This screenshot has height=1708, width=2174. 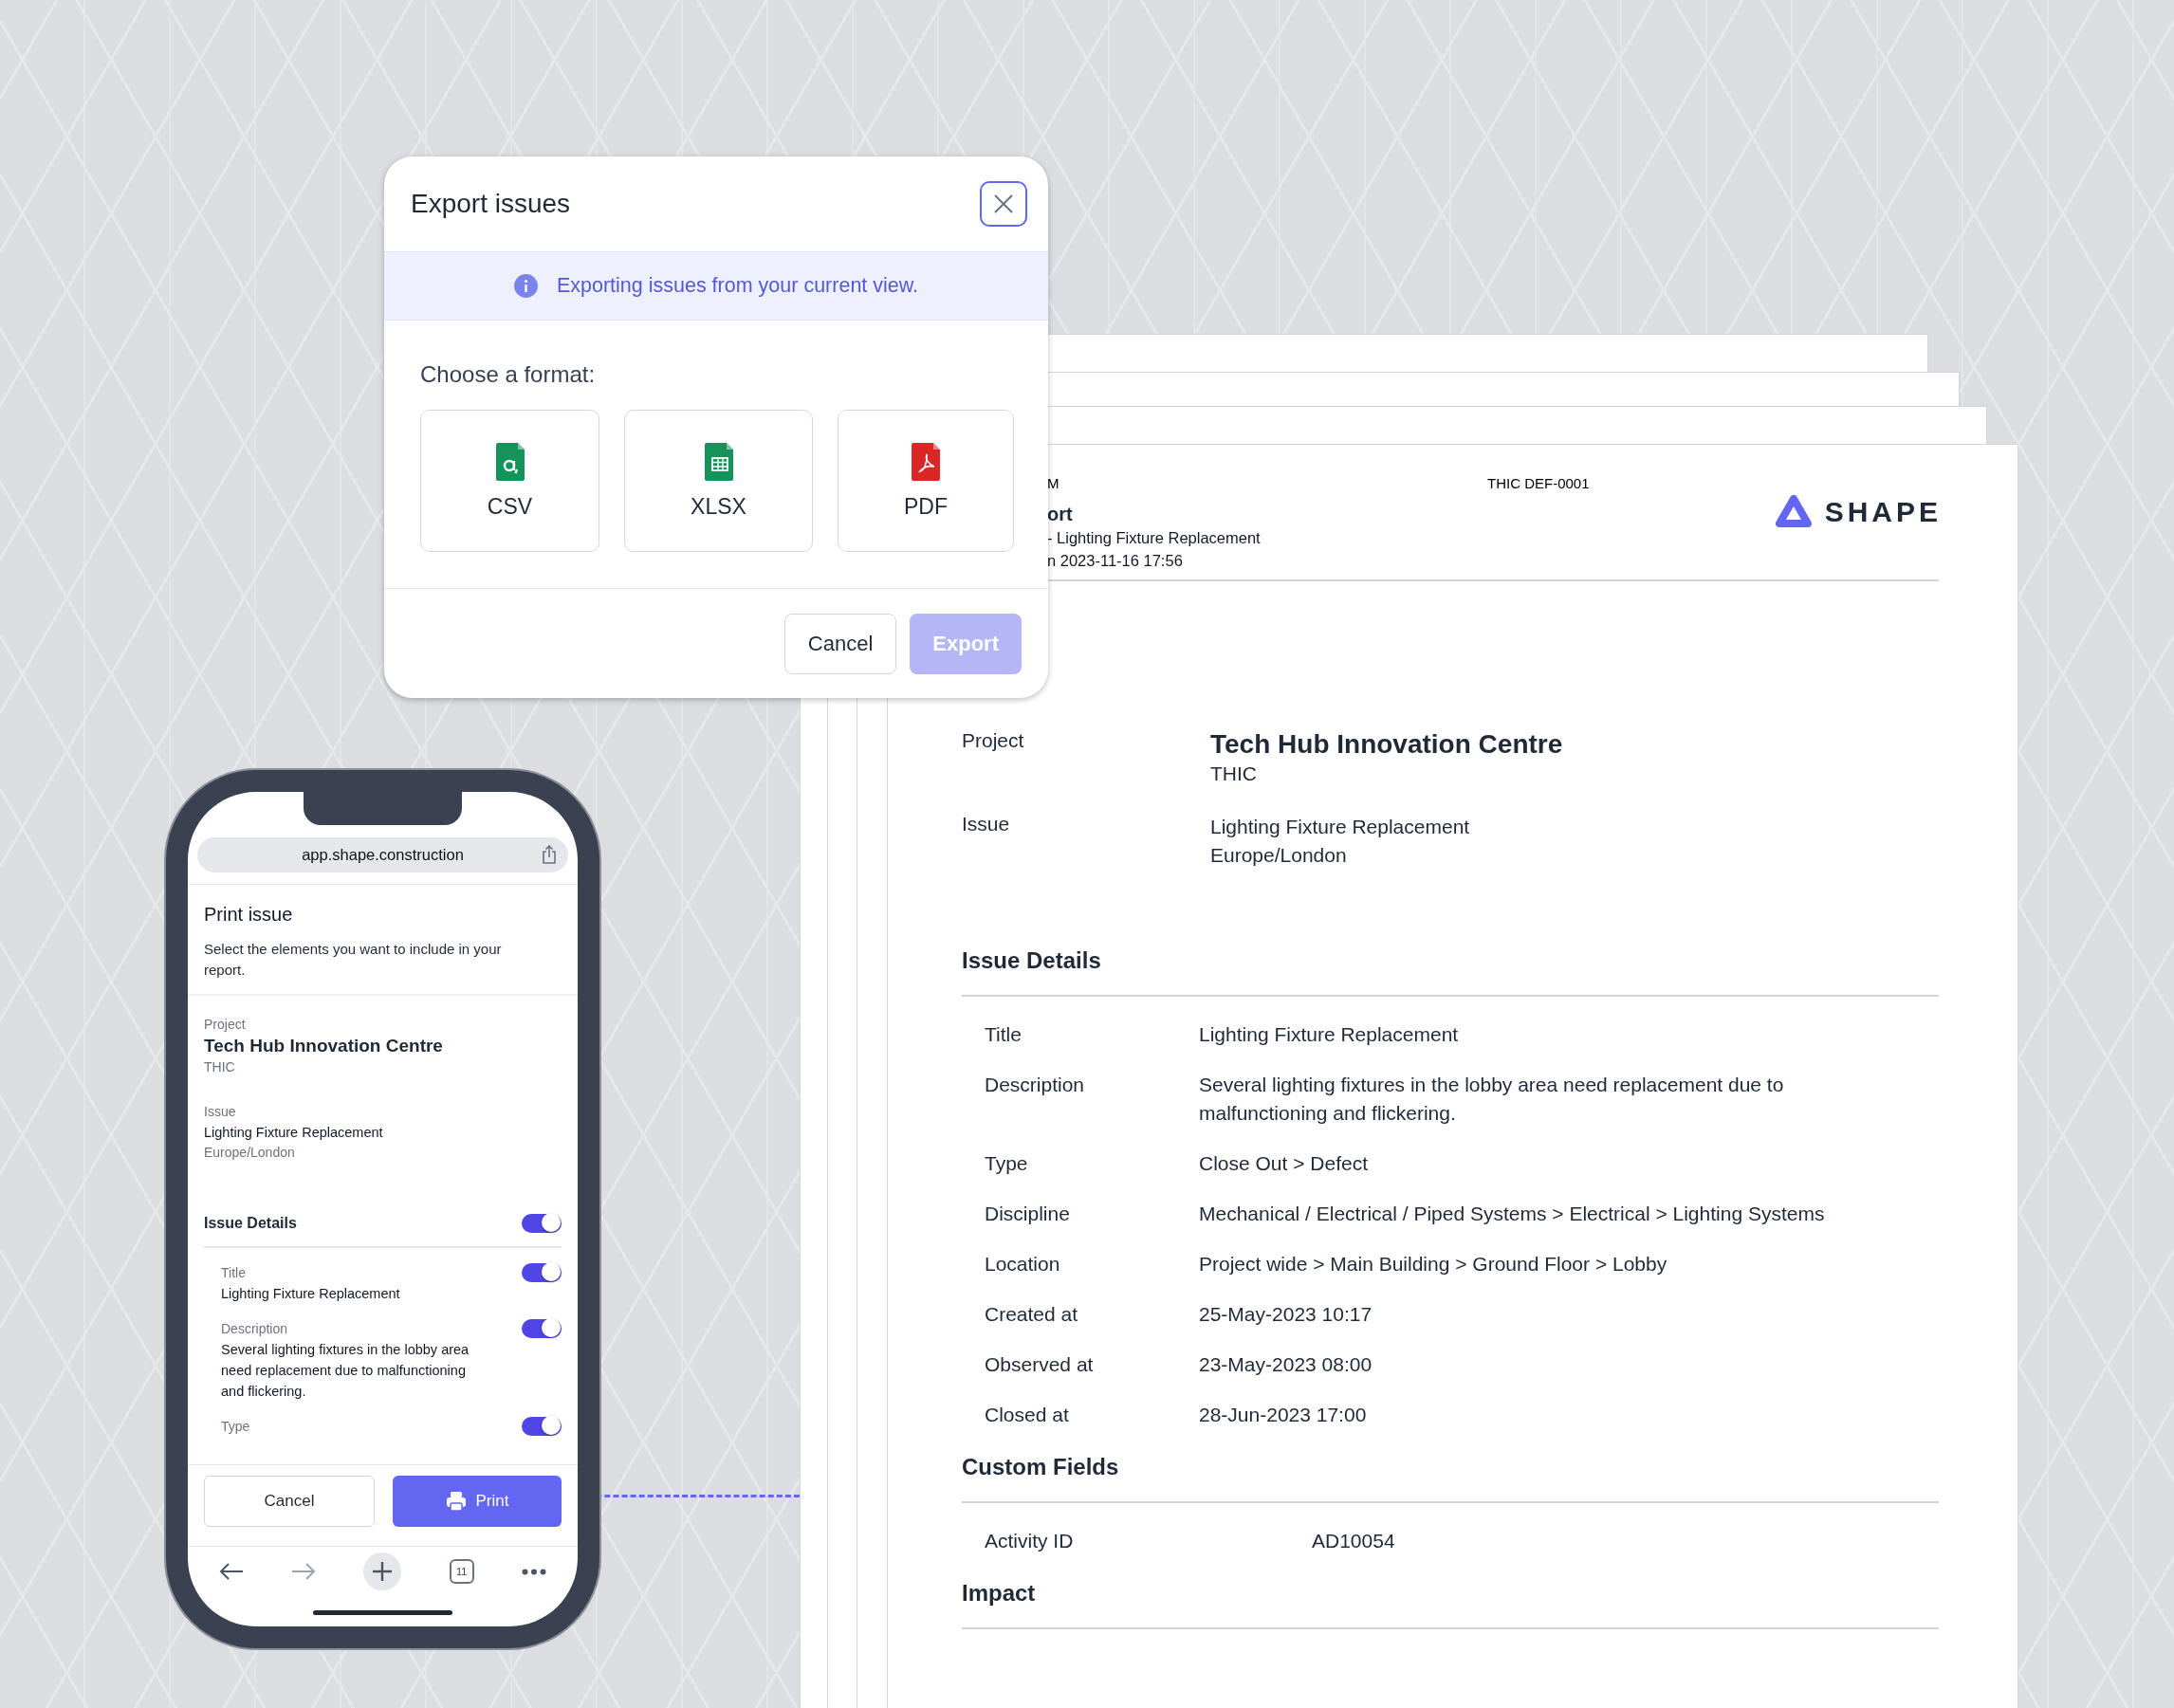 I want to click on spreadsheet-icon, so click(x=719, y=461).